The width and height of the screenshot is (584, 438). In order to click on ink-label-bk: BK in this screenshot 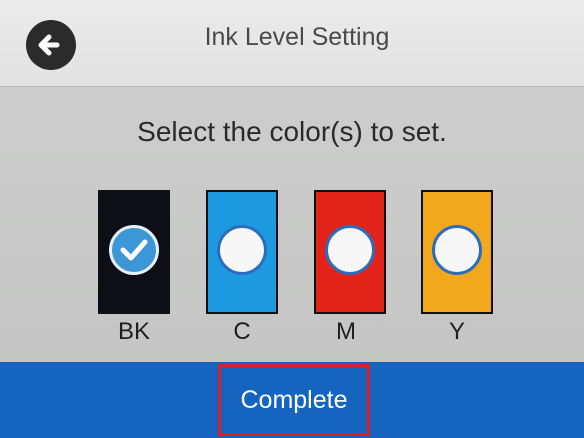, I will do `click(133, 331)`.